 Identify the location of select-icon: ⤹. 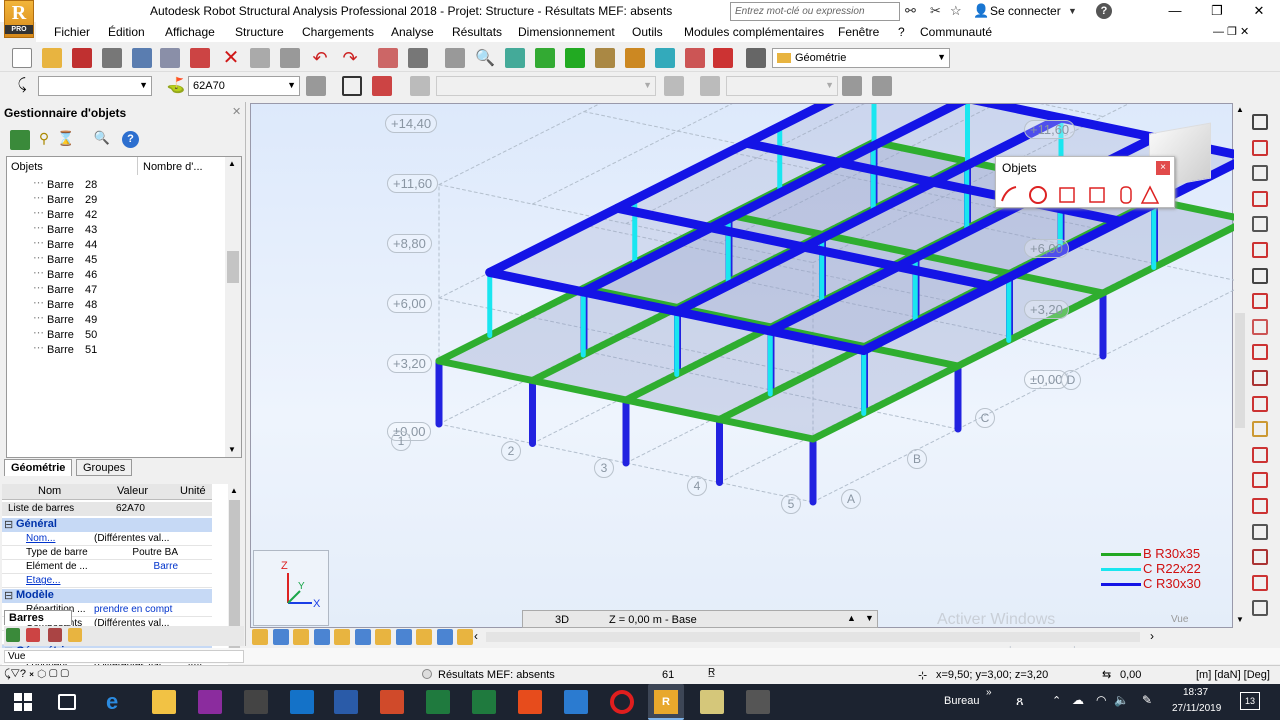
(22, 86).